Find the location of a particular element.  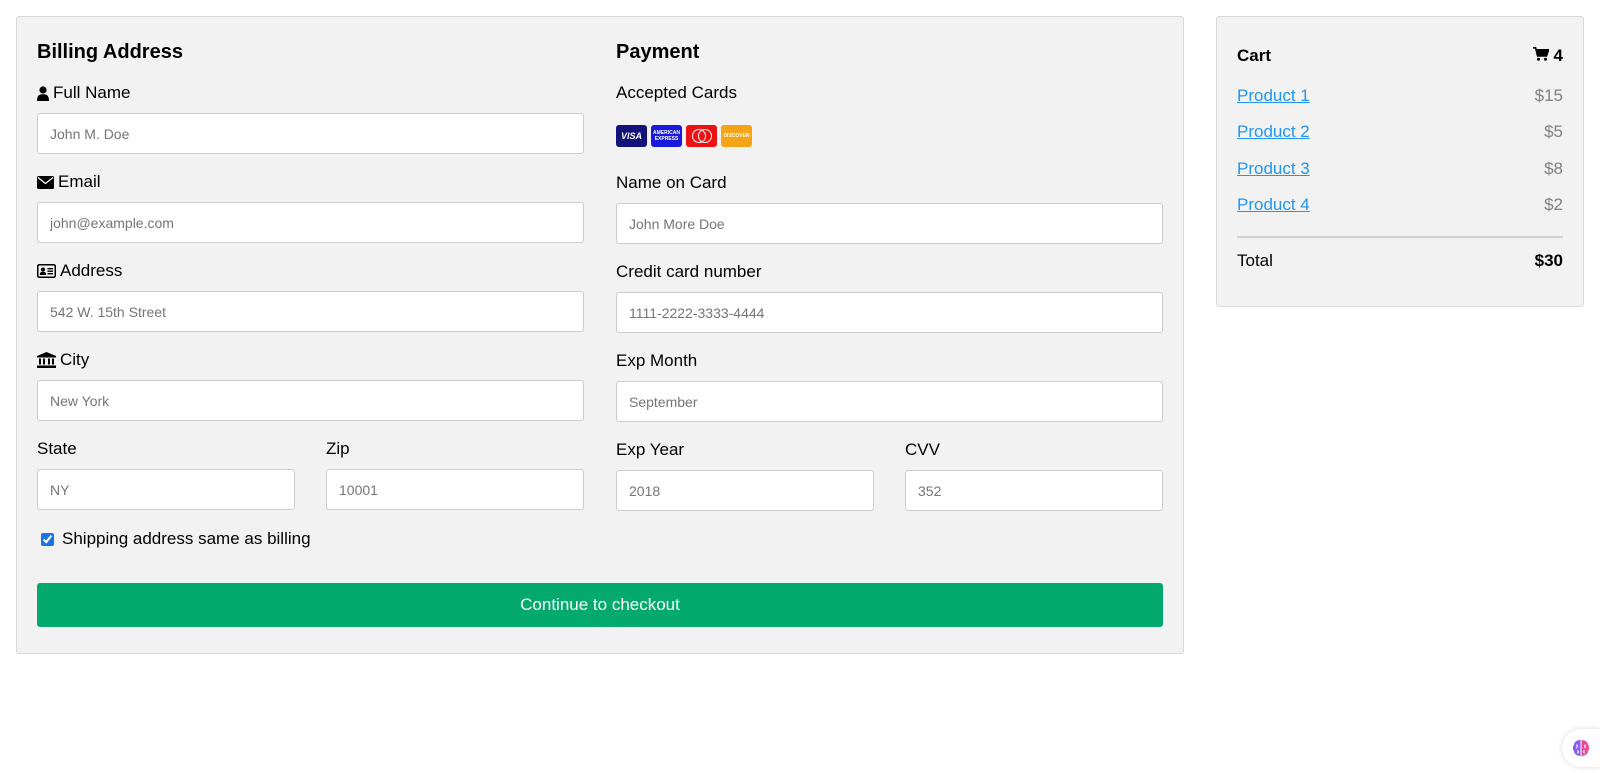

shipping-same-checkbox is located at coordinates (47, 539).